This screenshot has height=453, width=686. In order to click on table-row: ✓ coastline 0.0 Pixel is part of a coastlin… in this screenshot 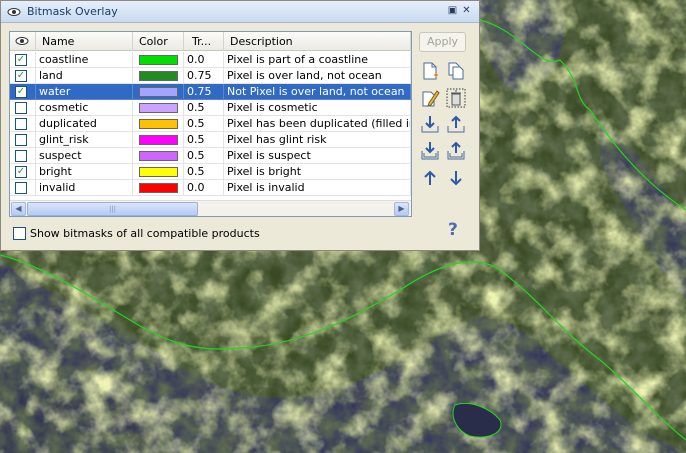, I will do `click(210, 60)`.